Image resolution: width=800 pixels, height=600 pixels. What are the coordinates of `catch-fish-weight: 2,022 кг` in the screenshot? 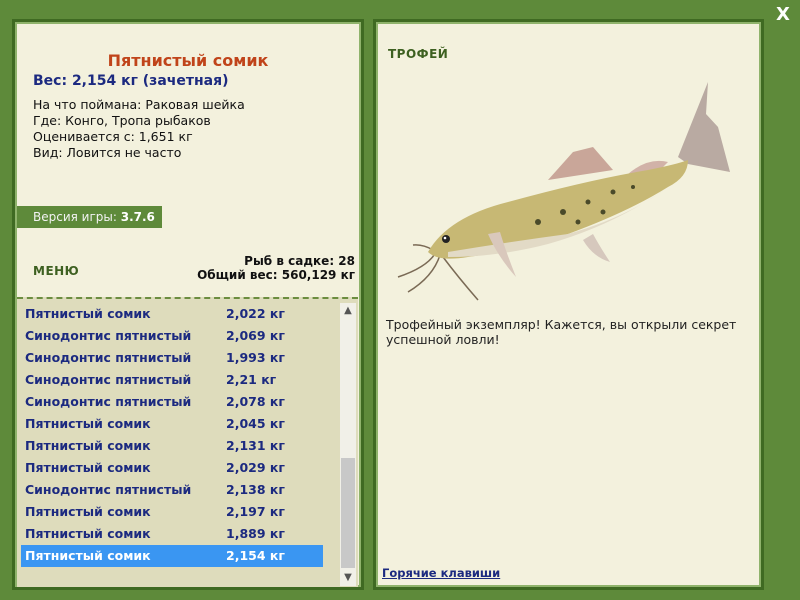 It's located at (255, 313).